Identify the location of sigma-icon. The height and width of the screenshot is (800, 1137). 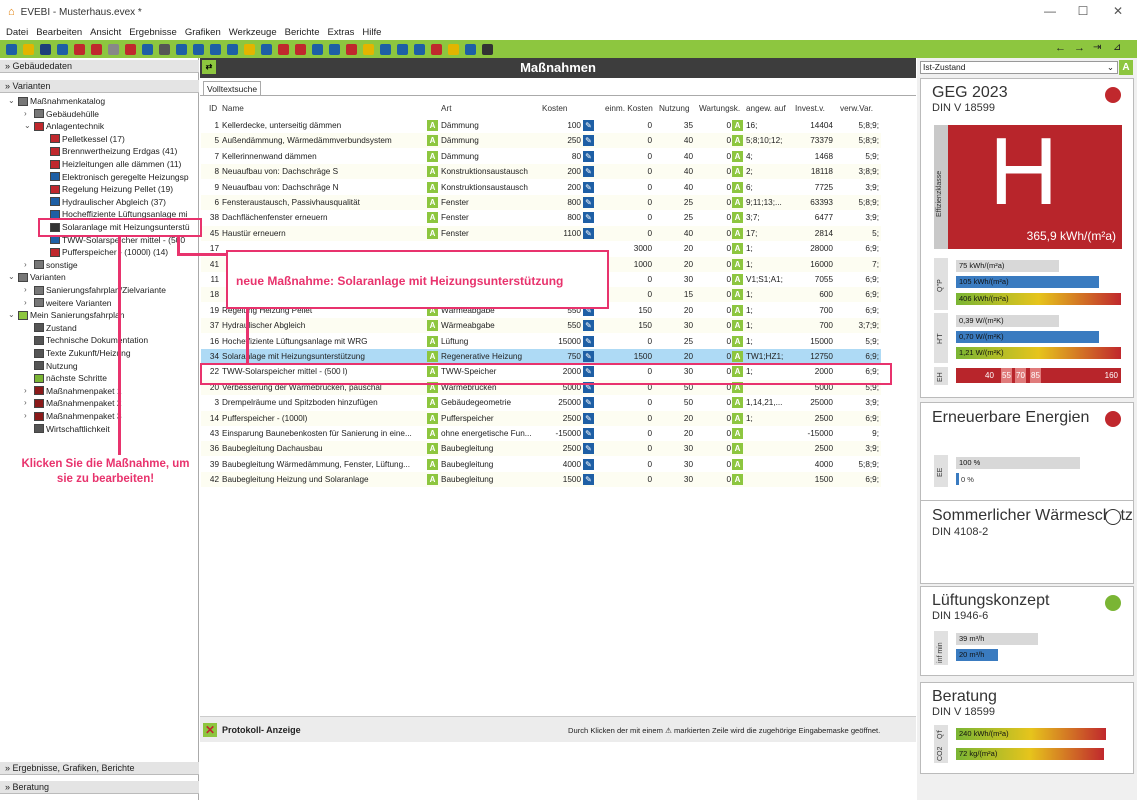
(232, 49).